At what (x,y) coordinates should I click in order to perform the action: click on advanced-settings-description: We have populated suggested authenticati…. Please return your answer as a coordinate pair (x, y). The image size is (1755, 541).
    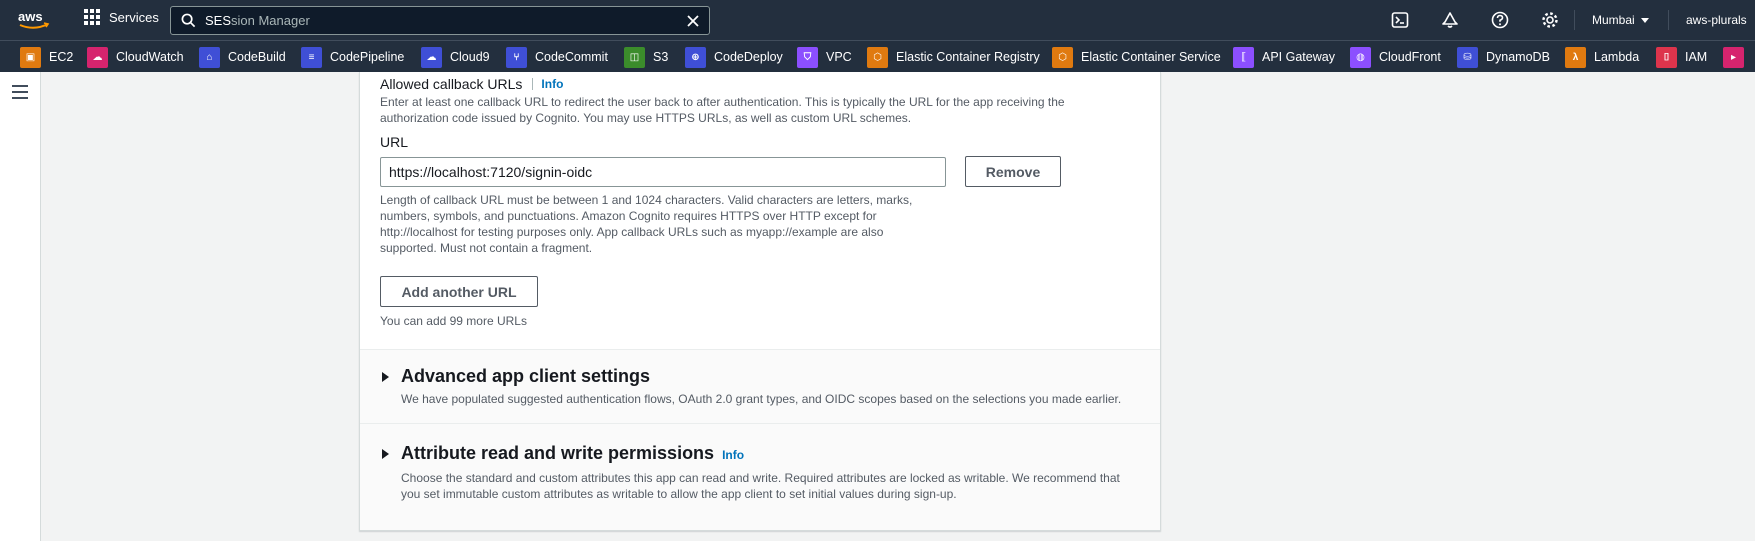
    Looking at the image, I should click on (761, 399).